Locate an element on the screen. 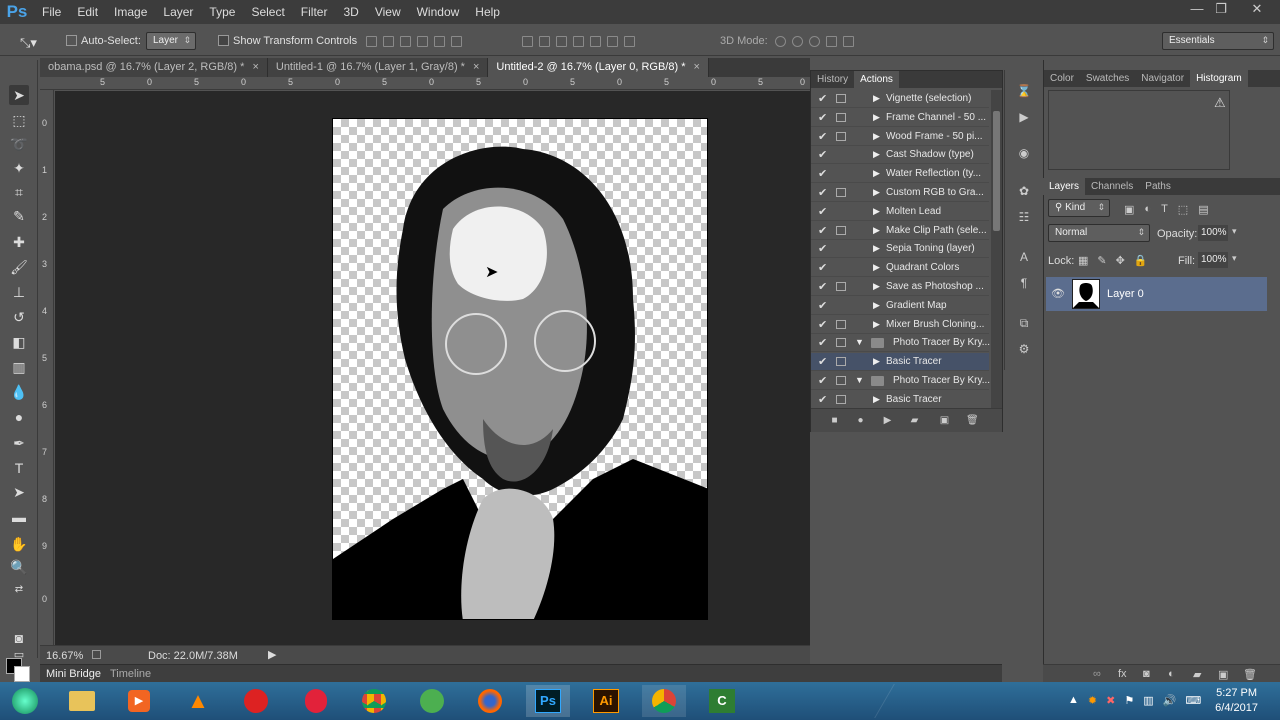 This screenshot has width=1280, height=720. tool-presets-icon: ⚙ is located at coordinates (1024, 351).